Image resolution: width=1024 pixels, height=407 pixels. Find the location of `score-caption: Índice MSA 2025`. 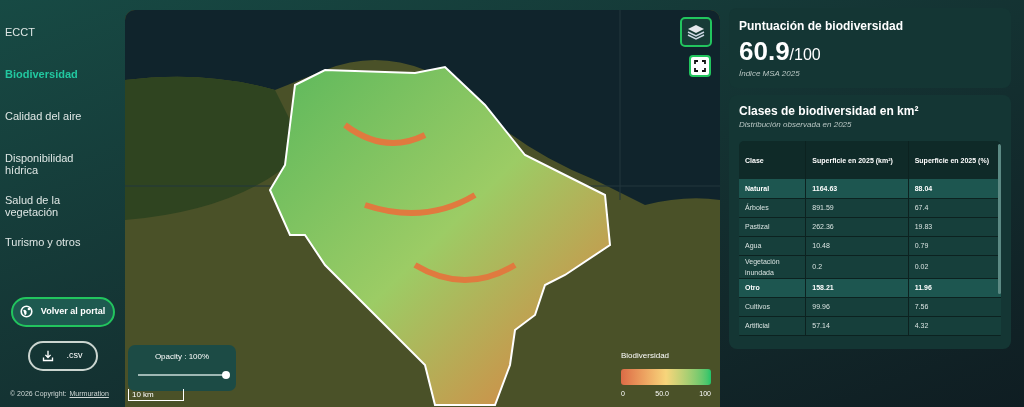

score-caption: Índice MSA 2025 is located at coordinates (770, 74).